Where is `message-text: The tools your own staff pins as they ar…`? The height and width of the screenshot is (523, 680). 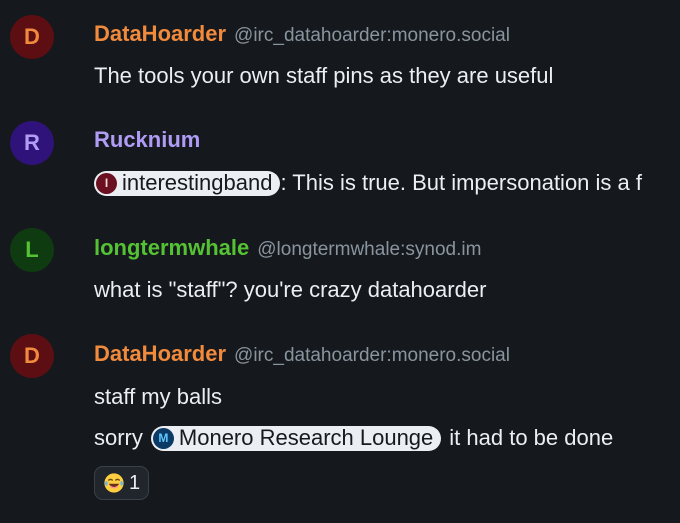
message-text: The tools your own staff pins as they ar… is located at coordinates (324, 75).